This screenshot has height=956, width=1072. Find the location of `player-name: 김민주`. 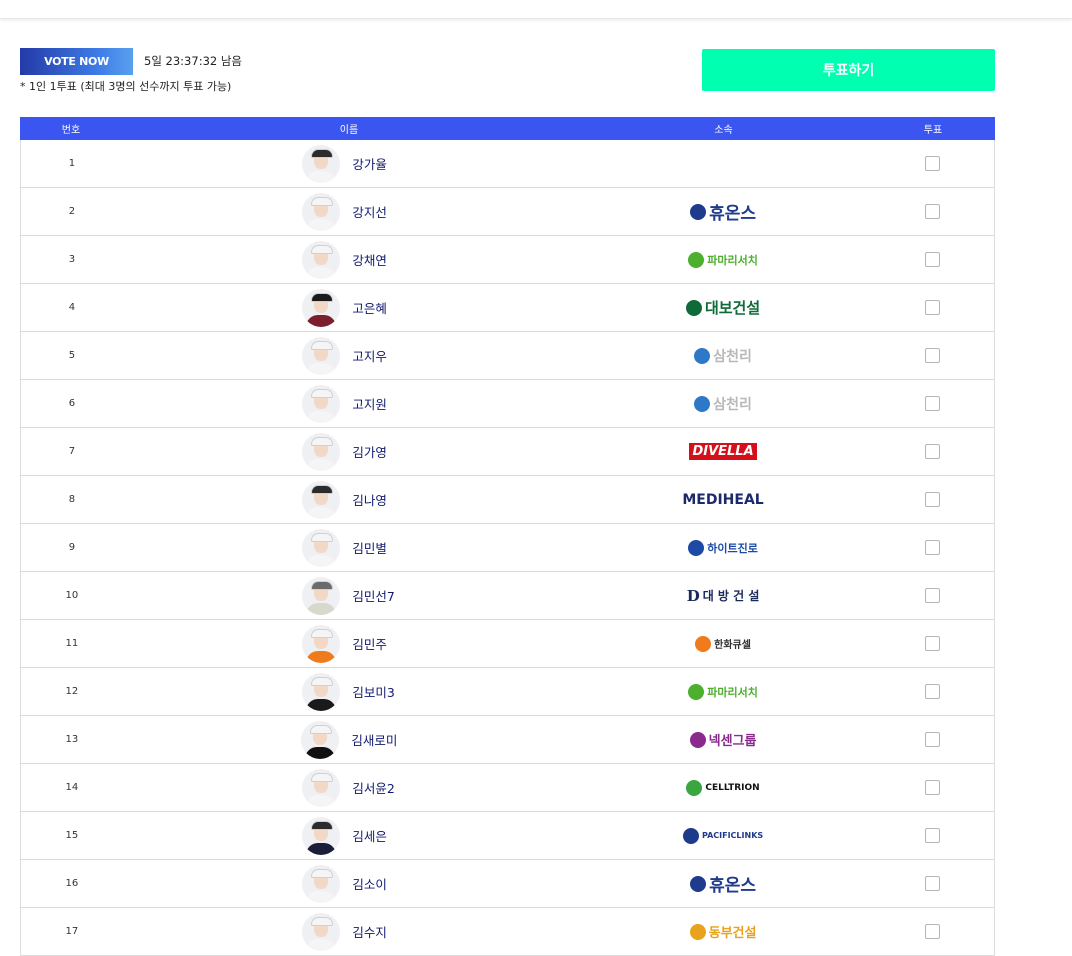

player-name: 김민주 is located at coordinates (374, 643).